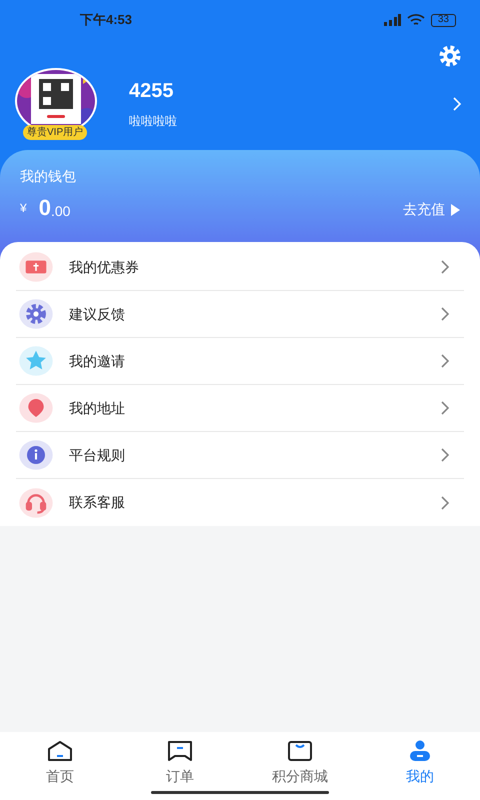  I want to click on status-time: 下午4:53, so click(106, 20).